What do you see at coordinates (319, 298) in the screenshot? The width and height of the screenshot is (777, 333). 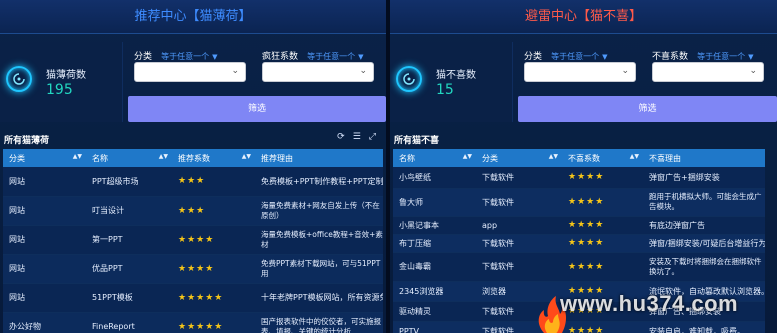 I see `cell-reason: 十年老牌PPT模板网站，所有资源免费` at bounding box center [319, 298].